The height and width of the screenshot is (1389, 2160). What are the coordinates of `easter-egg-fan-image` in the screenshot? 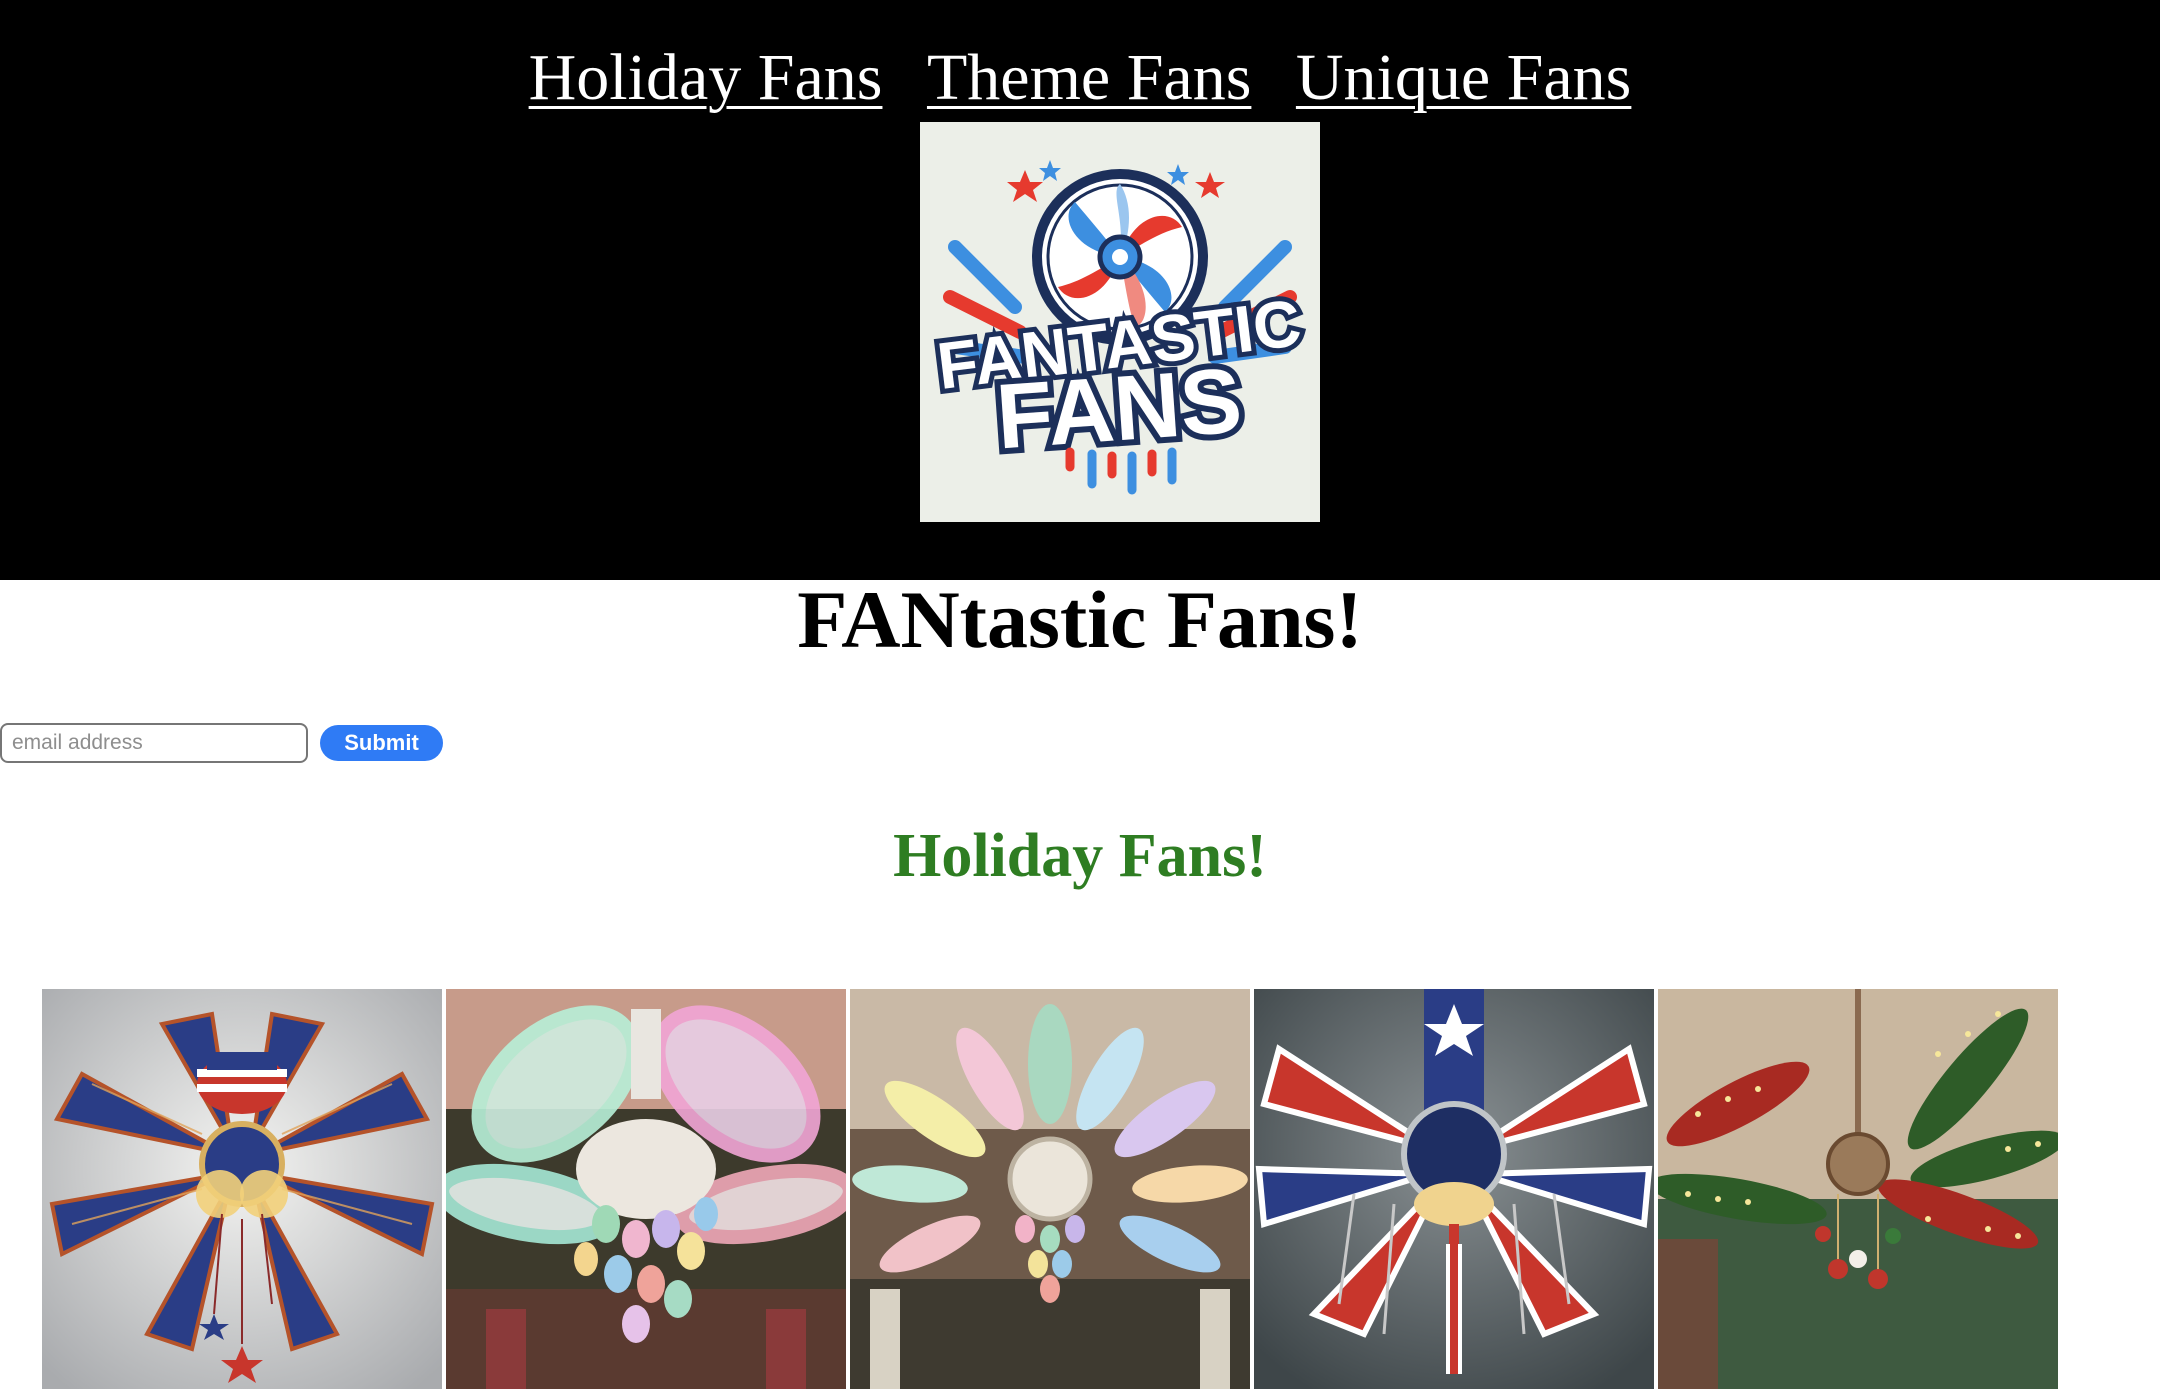 It's located at (646, 1189).